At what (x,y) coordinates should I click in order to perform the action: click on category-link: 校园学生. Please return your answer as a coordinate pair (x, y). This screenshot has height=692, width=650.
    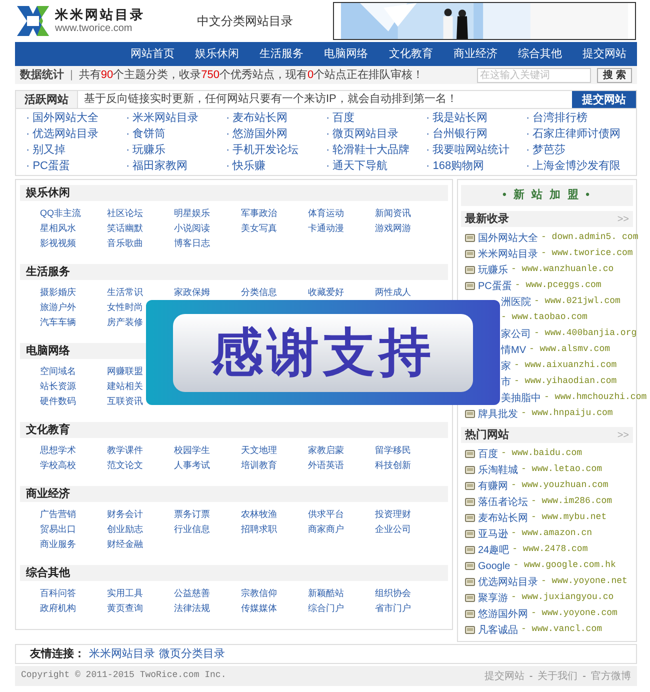
    Looking at the image, I should click on (192, 450).